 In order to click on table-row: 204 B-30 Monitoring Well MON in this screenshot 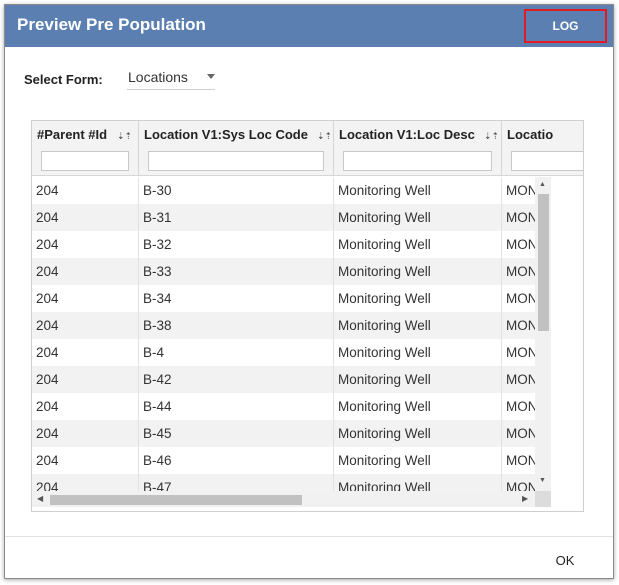, I will do `click(283, 190)`.